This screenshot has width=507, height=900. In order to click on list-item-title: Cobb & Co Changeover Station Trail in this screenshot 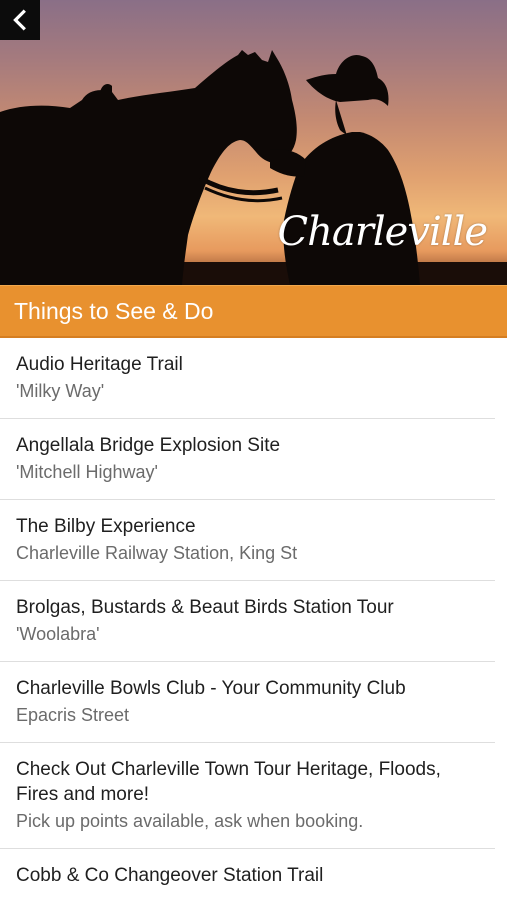, I will do `click(170, 875)`.